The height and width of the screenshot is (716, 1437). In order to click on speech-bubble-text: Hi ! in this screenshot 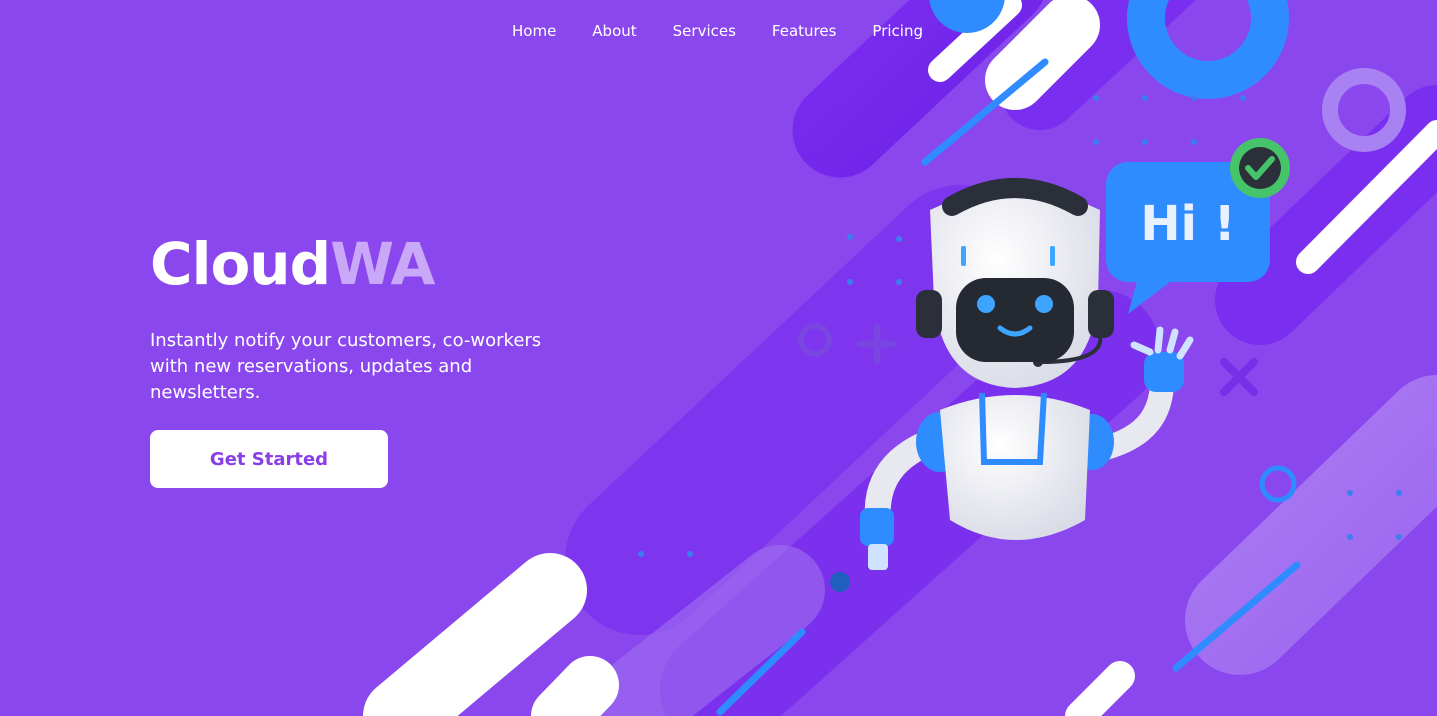, I will do `click(1187, 224)`.